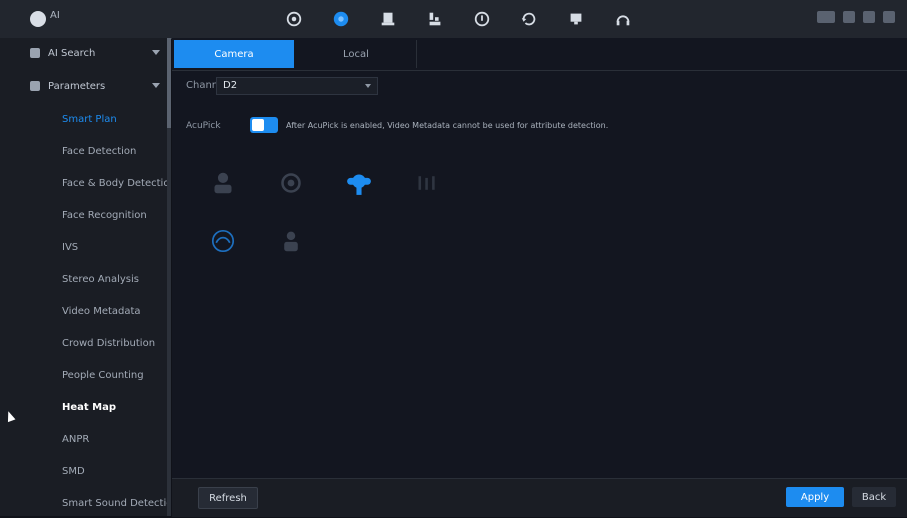 The height and width of the screenshot is (518, 907). What do you see at coordinates (622, 19) in the screenshot?
I see `audio-icon` at bounding box center [622, 19].